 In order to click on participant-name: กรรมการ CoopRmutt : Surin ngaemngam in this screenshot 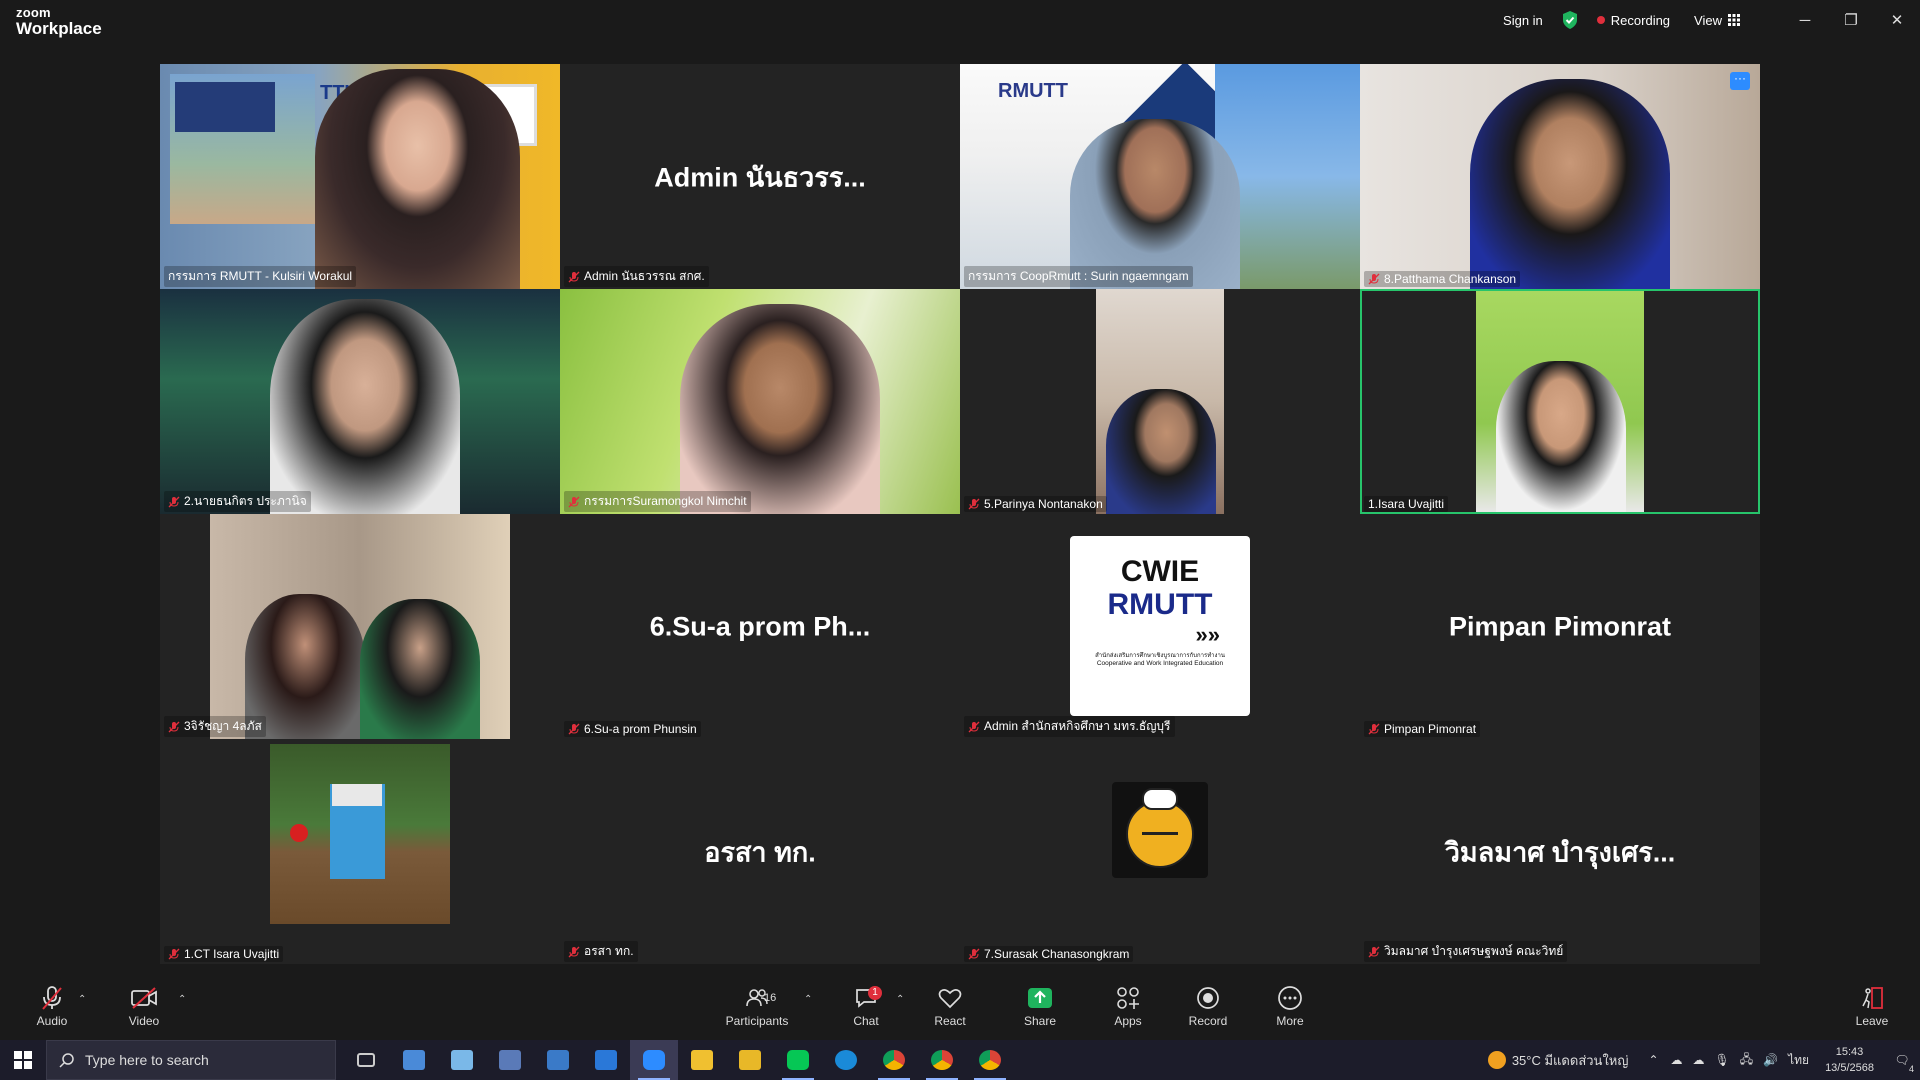, I will do `click(1078, 276)`.